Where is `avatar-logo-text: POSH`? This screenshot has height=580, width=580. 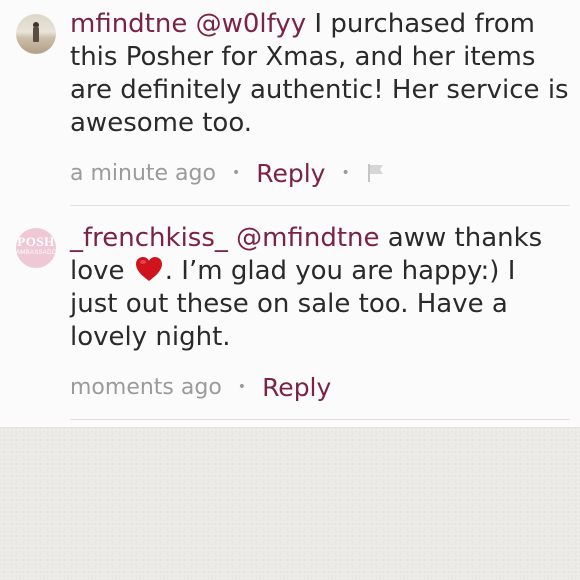 avatar-logo-text: POSH is located at coordinates (36, 241).